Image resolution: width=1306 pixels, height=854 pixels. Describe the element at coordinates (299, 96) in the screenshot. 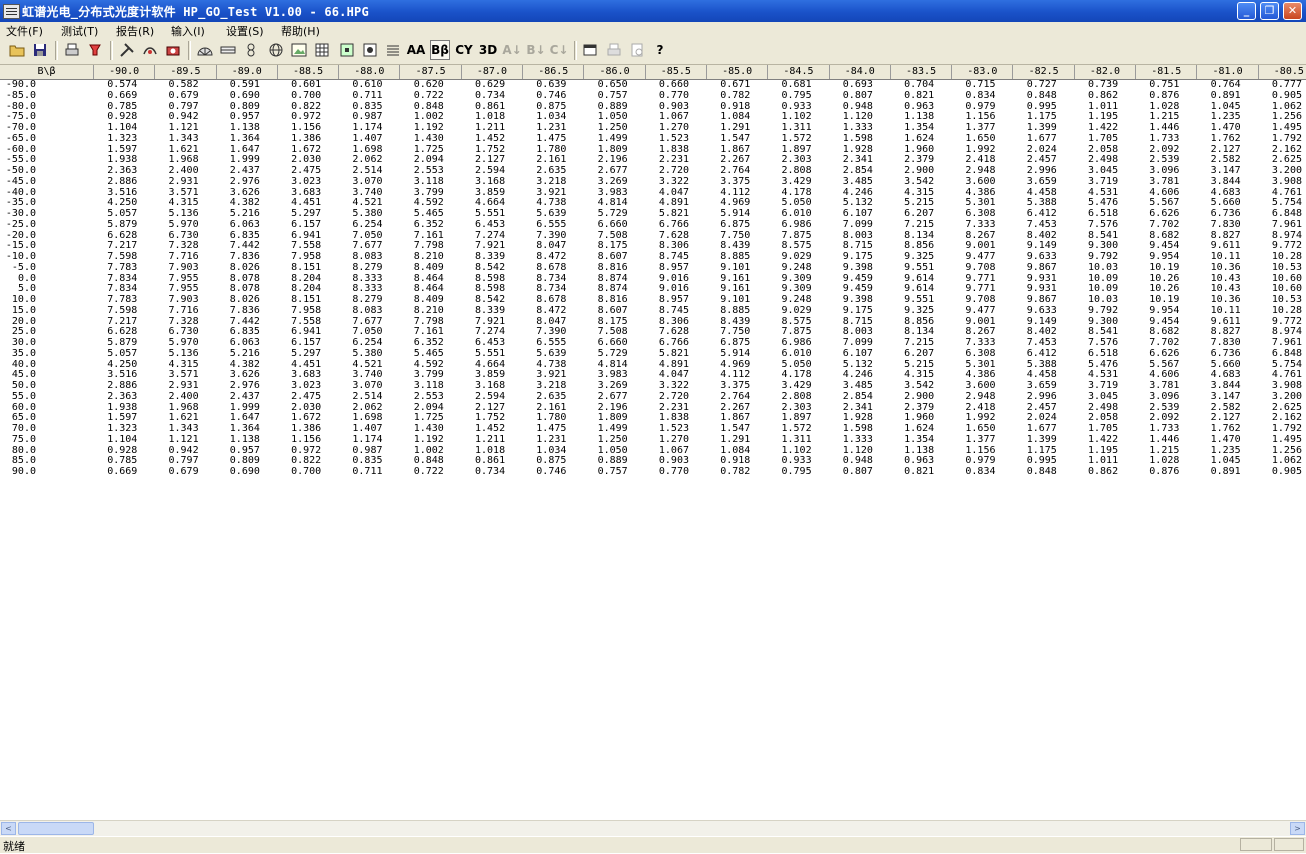

I see `table-cell: 0.700` at that location.